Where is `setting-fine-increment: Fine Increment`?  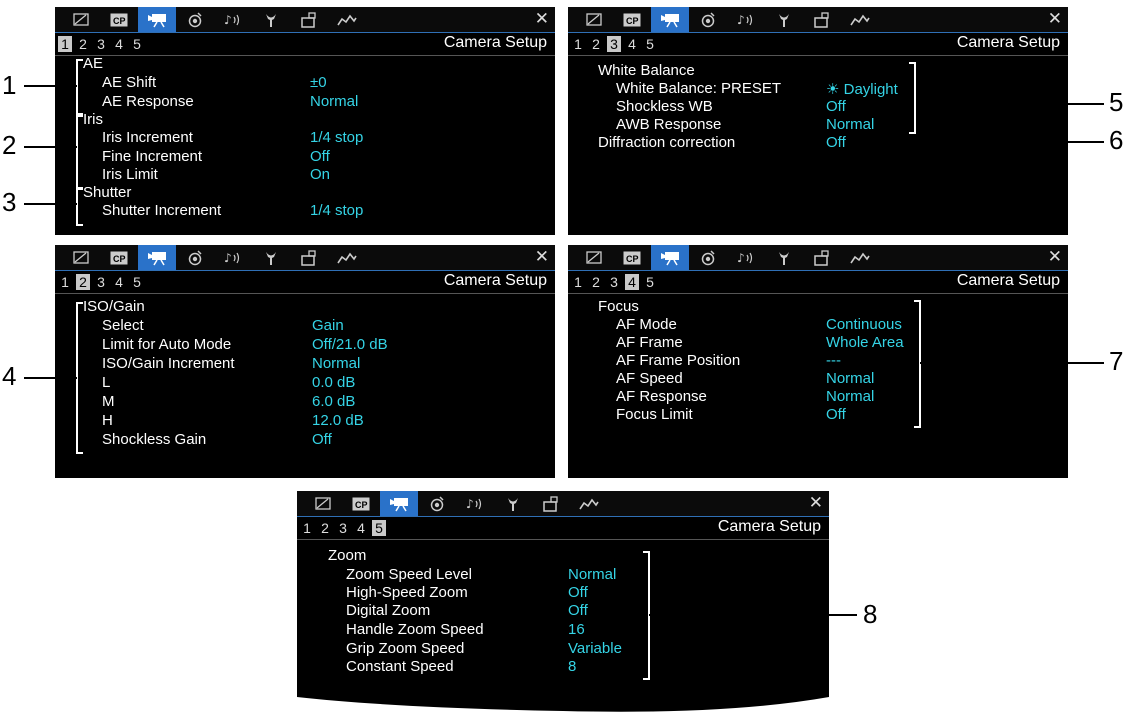 setting-fine-increment: Fine Increment is located at coordinates (152, 156).